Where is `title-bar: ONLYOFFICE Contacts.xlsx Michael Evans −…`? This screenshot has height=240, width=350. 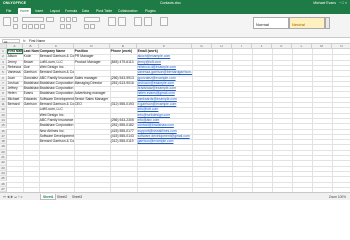
title-bar: ONLYOFFICE Contacts.xlsx Michael Evans −… is located at coordinates (175, 3).